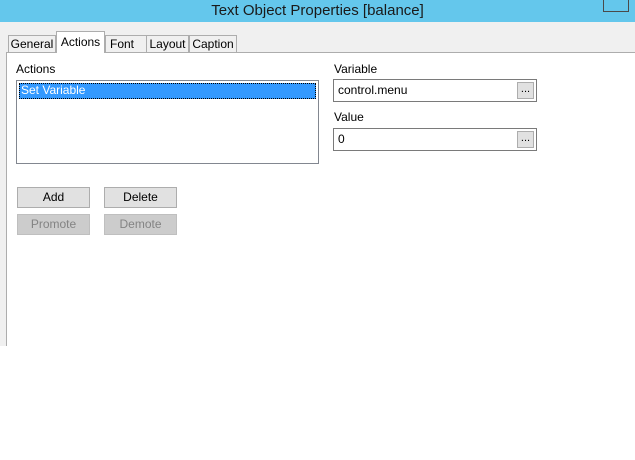 This screenshot has width=635, height=460. Describe the element at coordinates (616, 6) in the screenshot. I see `close-button` at that location.